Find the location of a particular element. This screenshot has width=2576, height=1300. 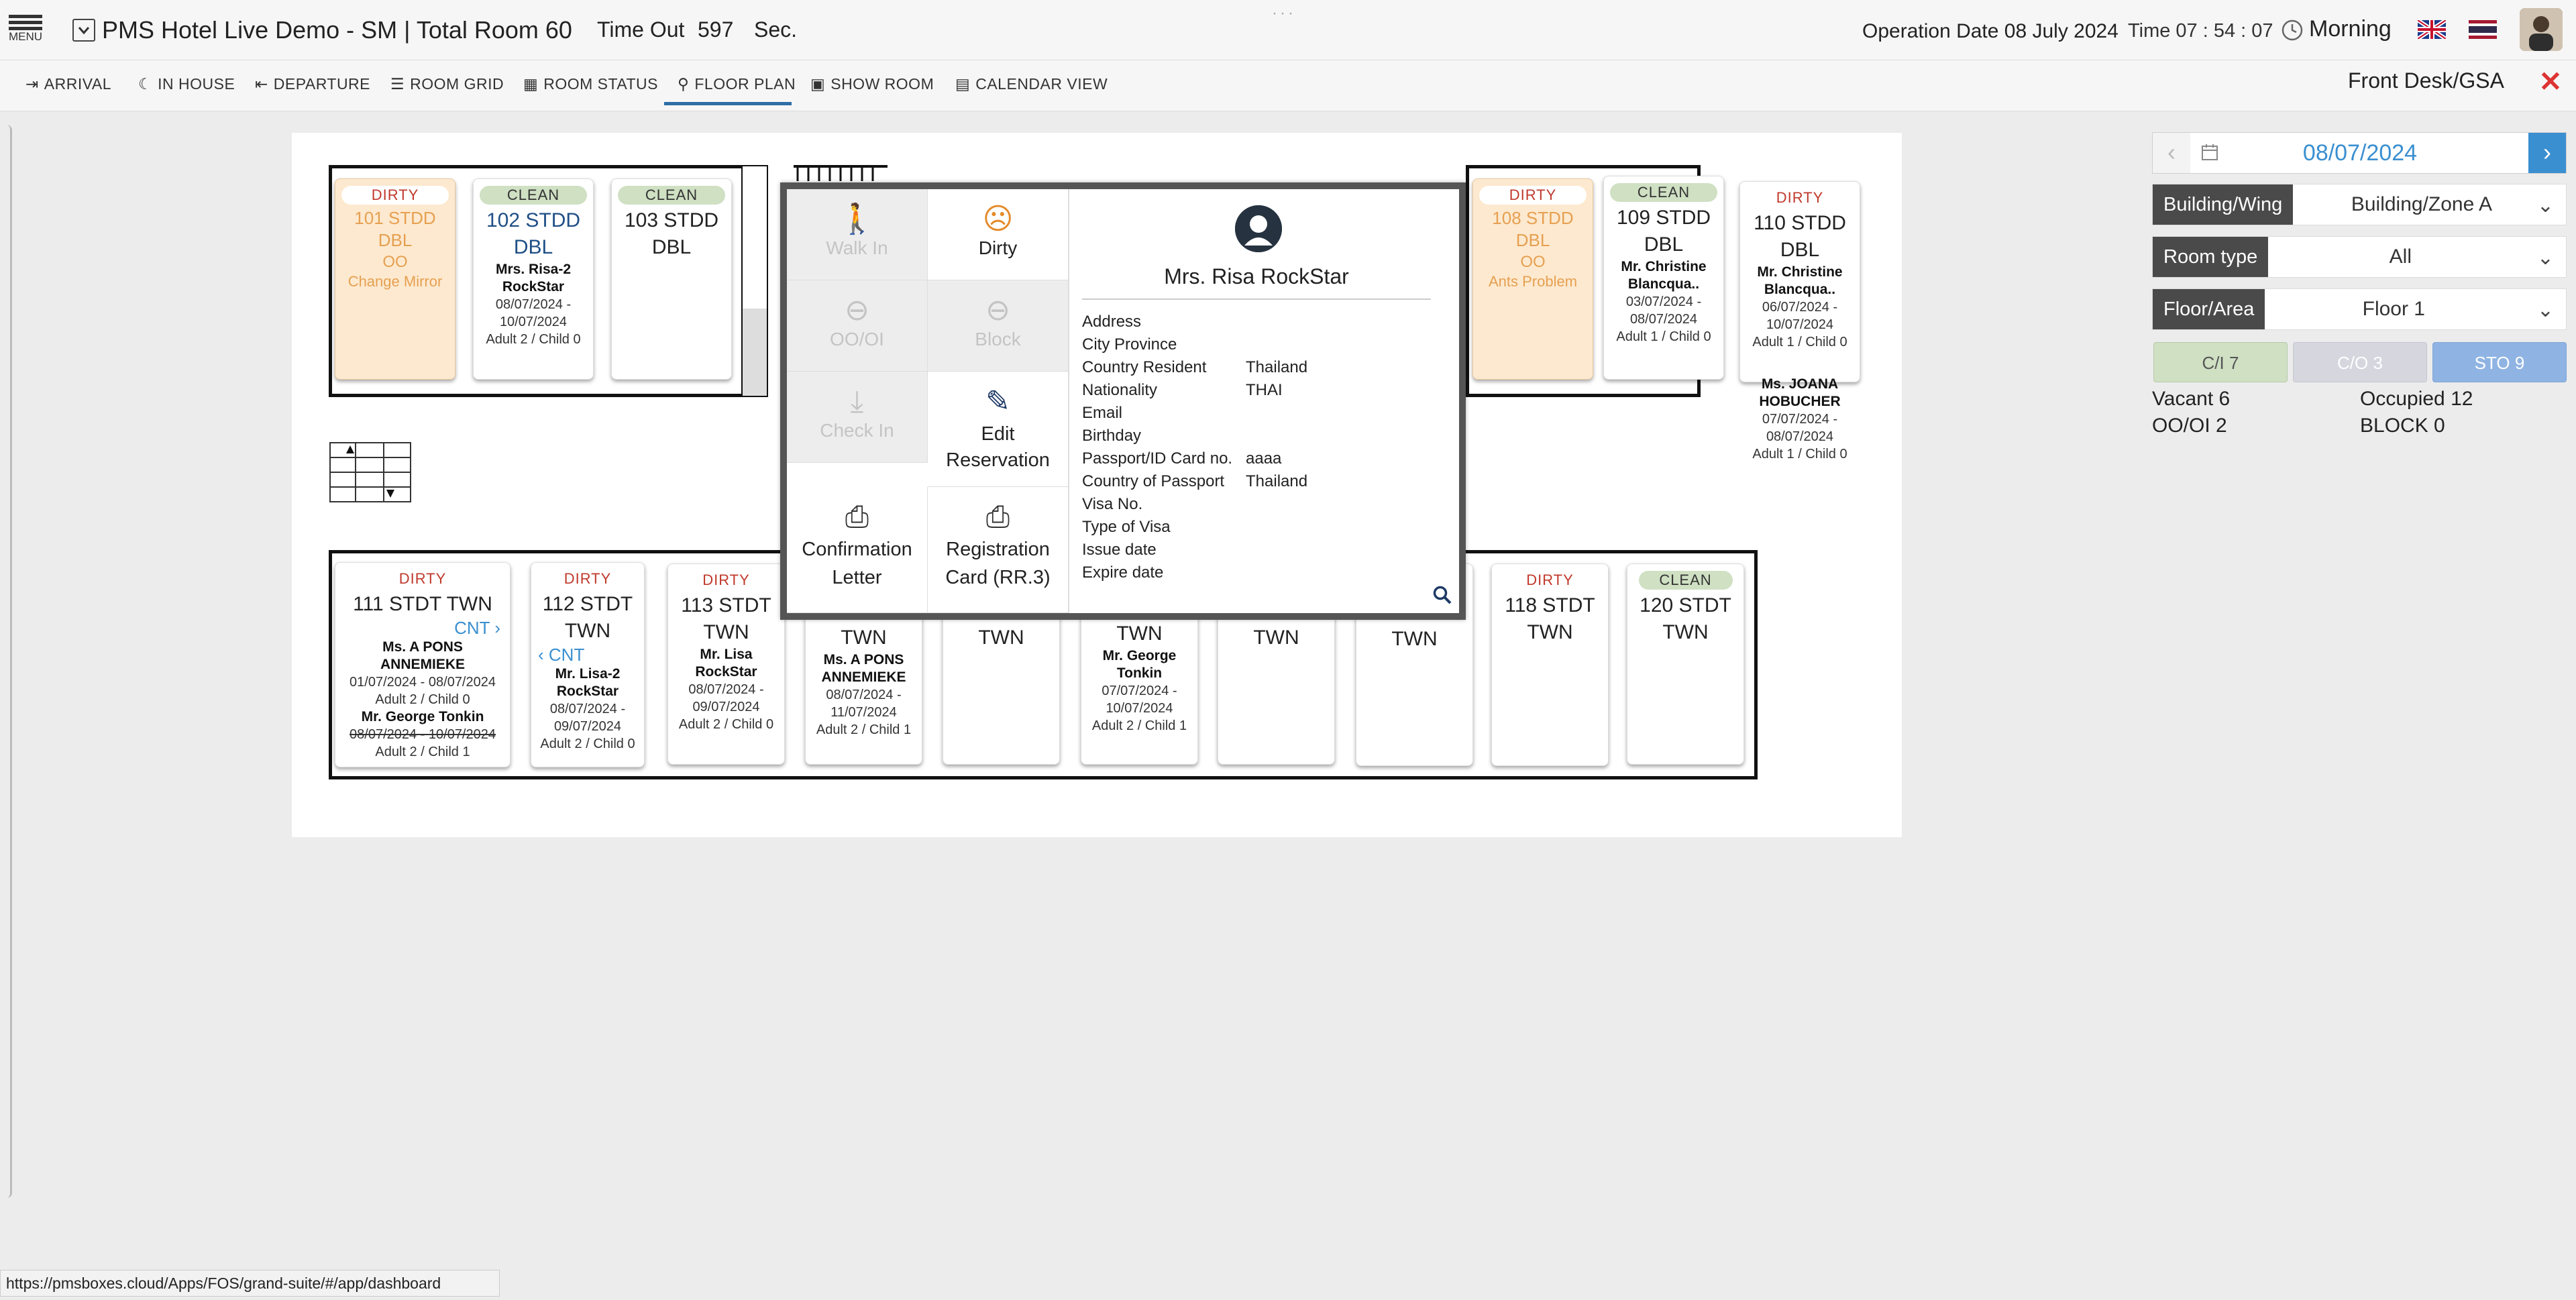

building-filter: Building/Wing Building/Zone A ⌄ is located at coordinates (2359, 205).